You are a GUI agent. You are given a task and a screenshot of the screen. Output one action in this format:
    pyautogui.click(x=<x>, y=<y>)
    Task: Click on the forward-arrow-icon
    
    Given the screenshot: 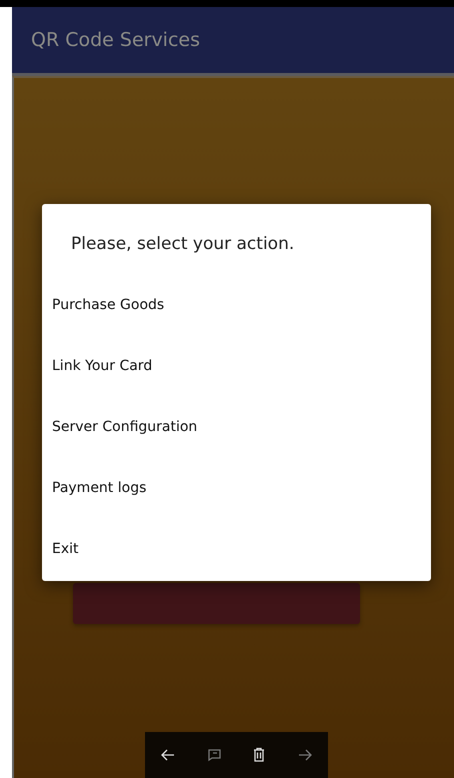 What is the action you would take?
    pyautogui.click(x=305, y=755)
    